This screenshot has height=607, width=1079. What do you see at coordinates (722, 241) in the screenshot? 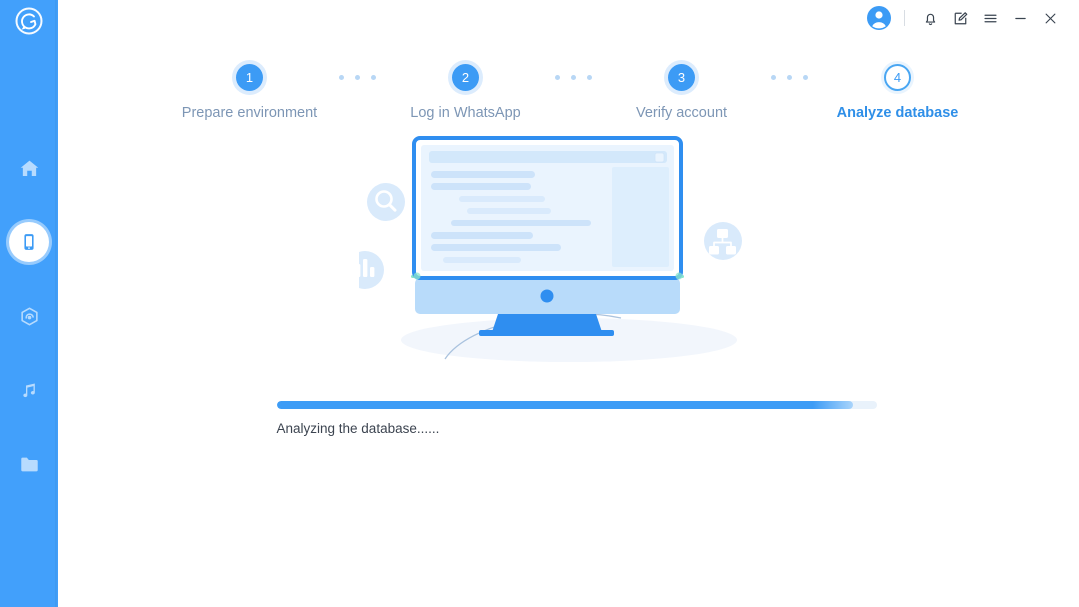
I see `hierarchy-badge` at bounding box center [722, 241].